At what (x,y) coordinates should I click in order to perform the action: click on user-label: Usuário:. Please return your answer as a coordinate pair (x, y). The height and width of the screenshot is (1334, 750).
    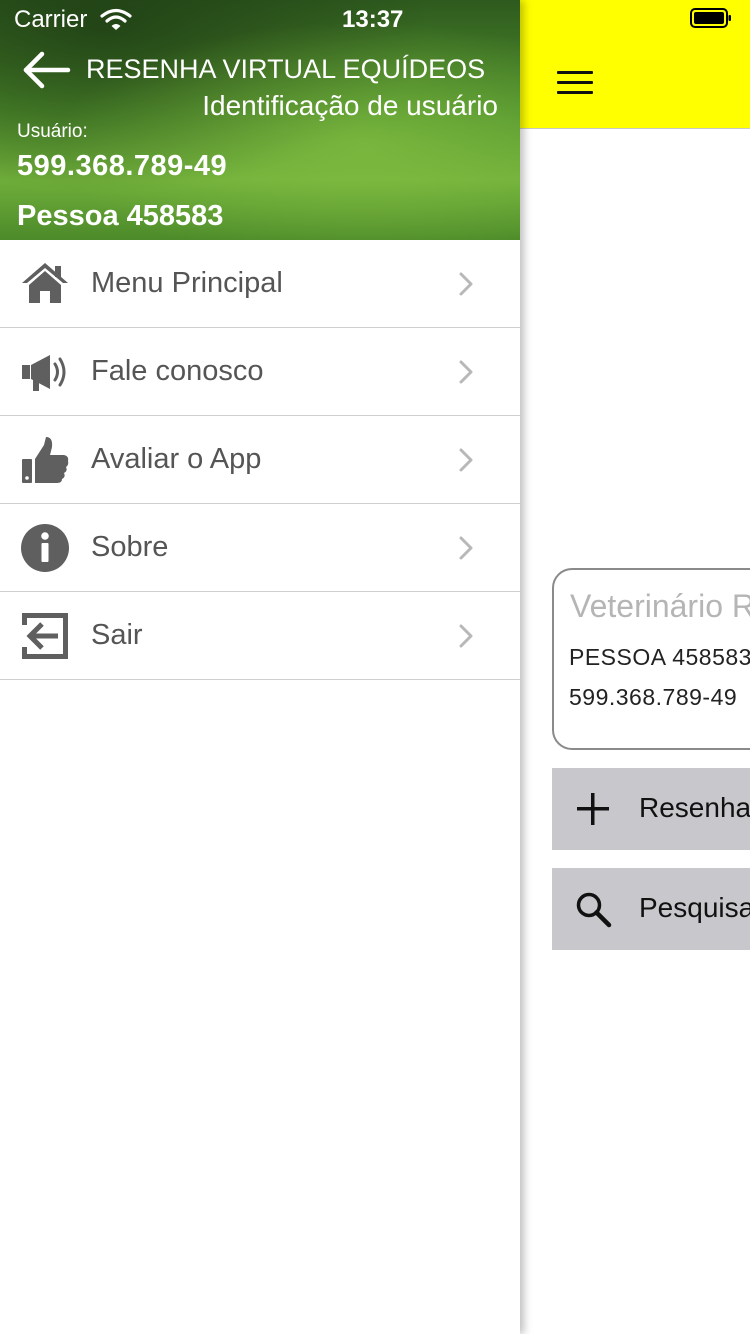
    Looking at the image, I should click on (52, 131).